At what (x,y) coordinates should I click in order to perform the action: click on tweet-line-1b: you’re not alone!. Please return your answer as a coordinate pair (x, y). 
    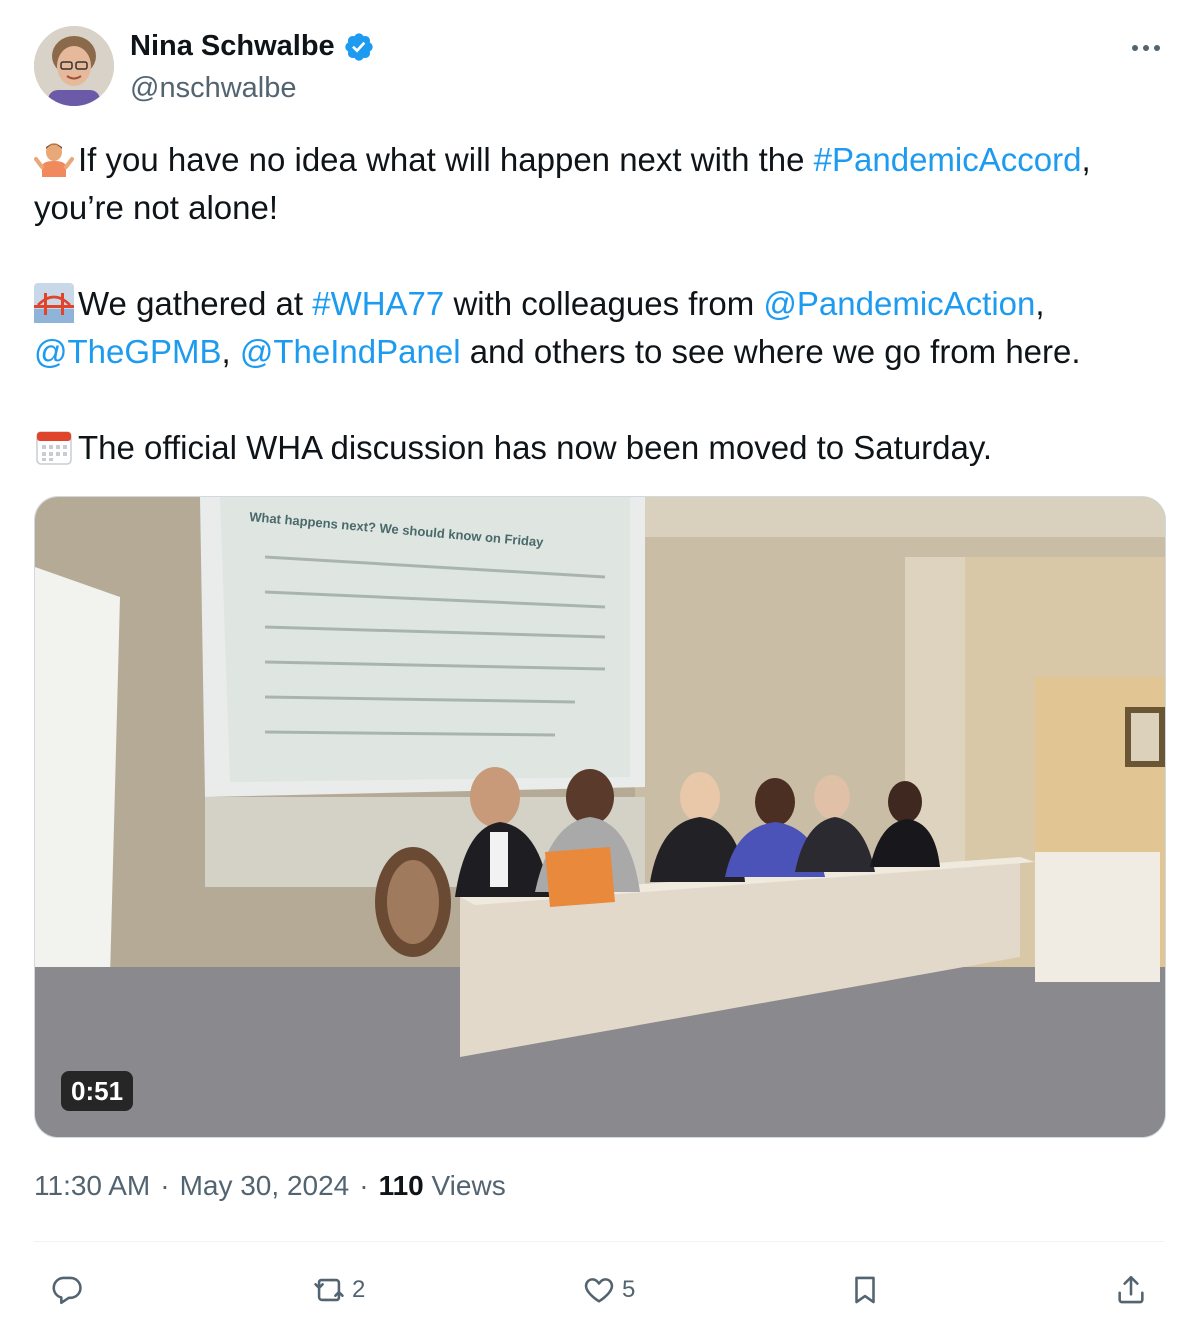
    Looking at the image, I should click on (156, 207).